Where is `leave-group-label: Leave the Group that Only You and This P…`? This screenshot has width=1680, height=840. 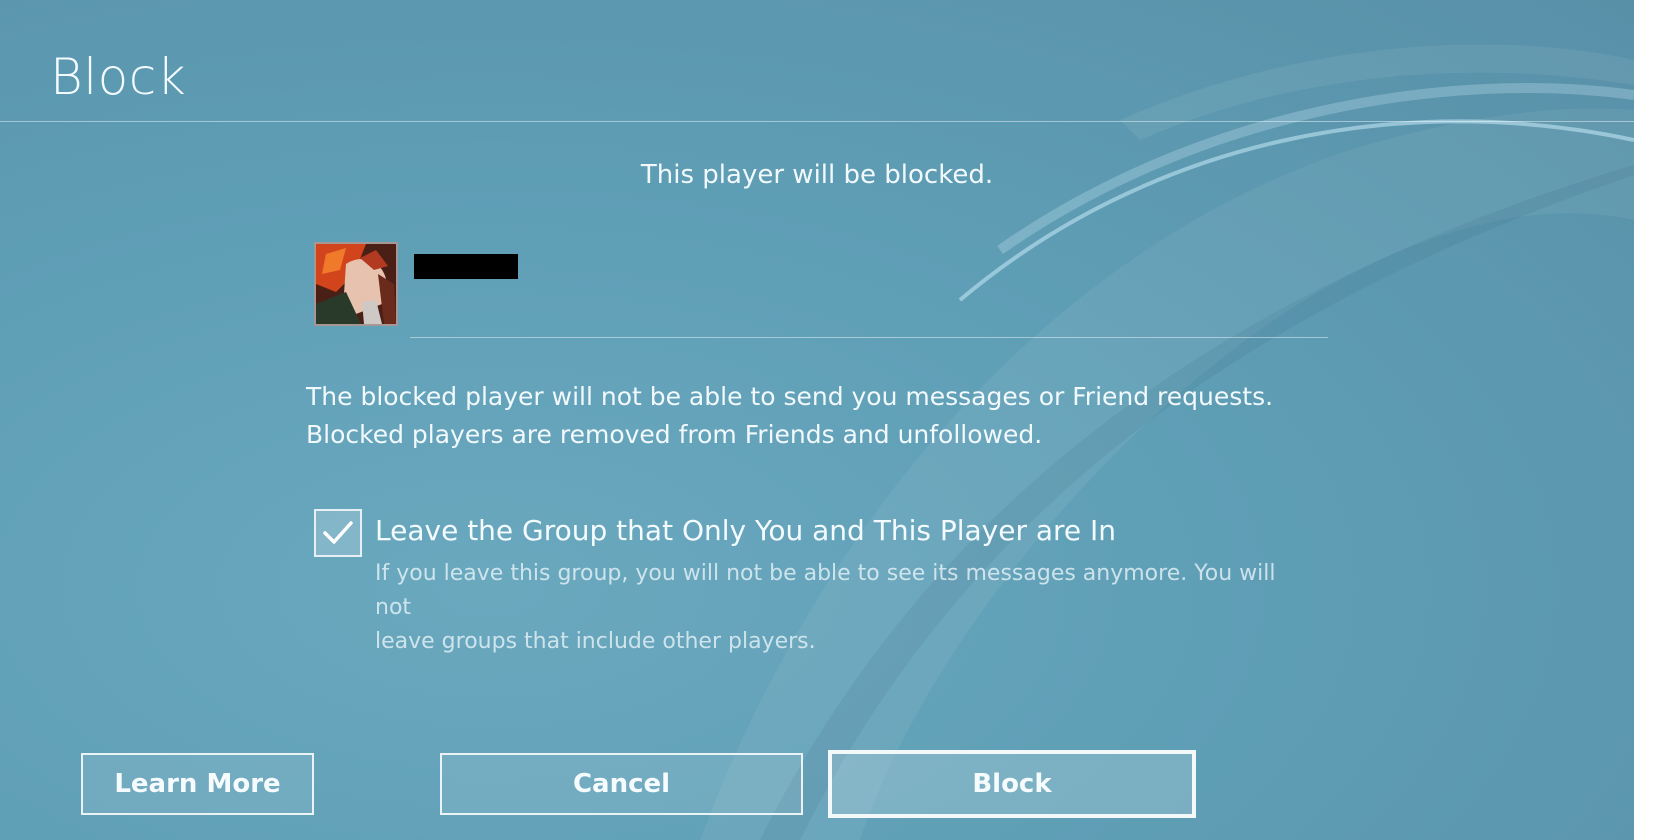 leave-group-label: Leave the Group that Only You and This P… is located at coordinates (745, 530).